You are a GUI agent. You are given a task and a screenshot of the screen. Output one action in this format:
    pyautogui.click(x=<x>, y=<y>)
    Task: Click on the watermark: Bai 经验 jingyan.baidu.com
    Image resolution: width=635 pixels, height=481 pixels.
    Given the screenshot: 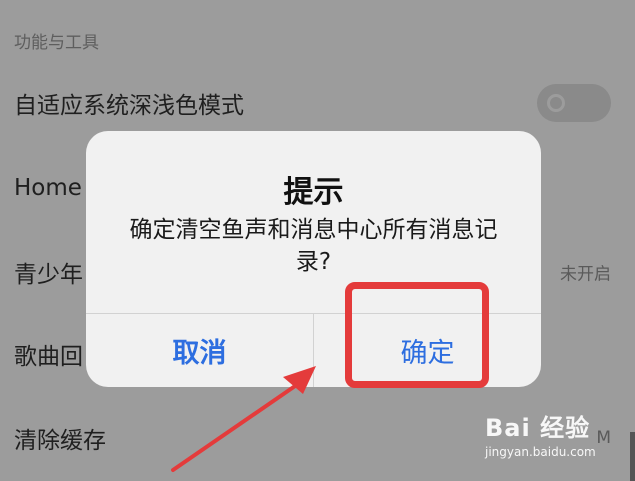 What is the action you would take?
    pyautogui.click(x=555, y=438)
    